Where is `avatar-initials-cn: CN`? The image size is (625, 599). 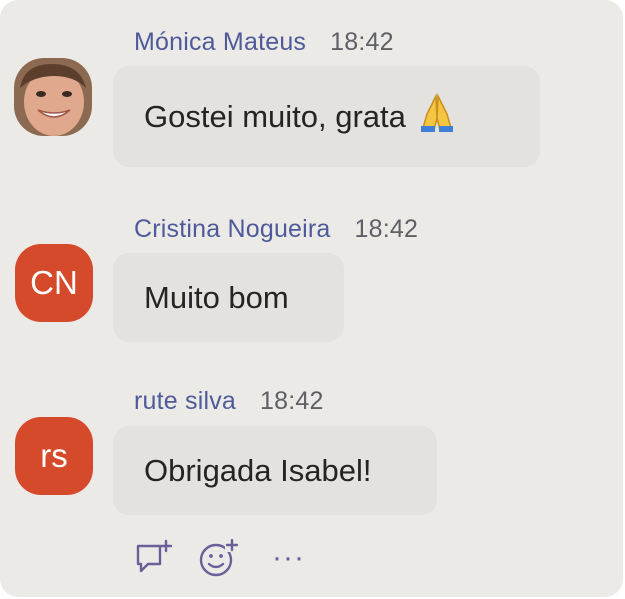 avatar-initials-cn: CN is located at coordinates (54, 283).